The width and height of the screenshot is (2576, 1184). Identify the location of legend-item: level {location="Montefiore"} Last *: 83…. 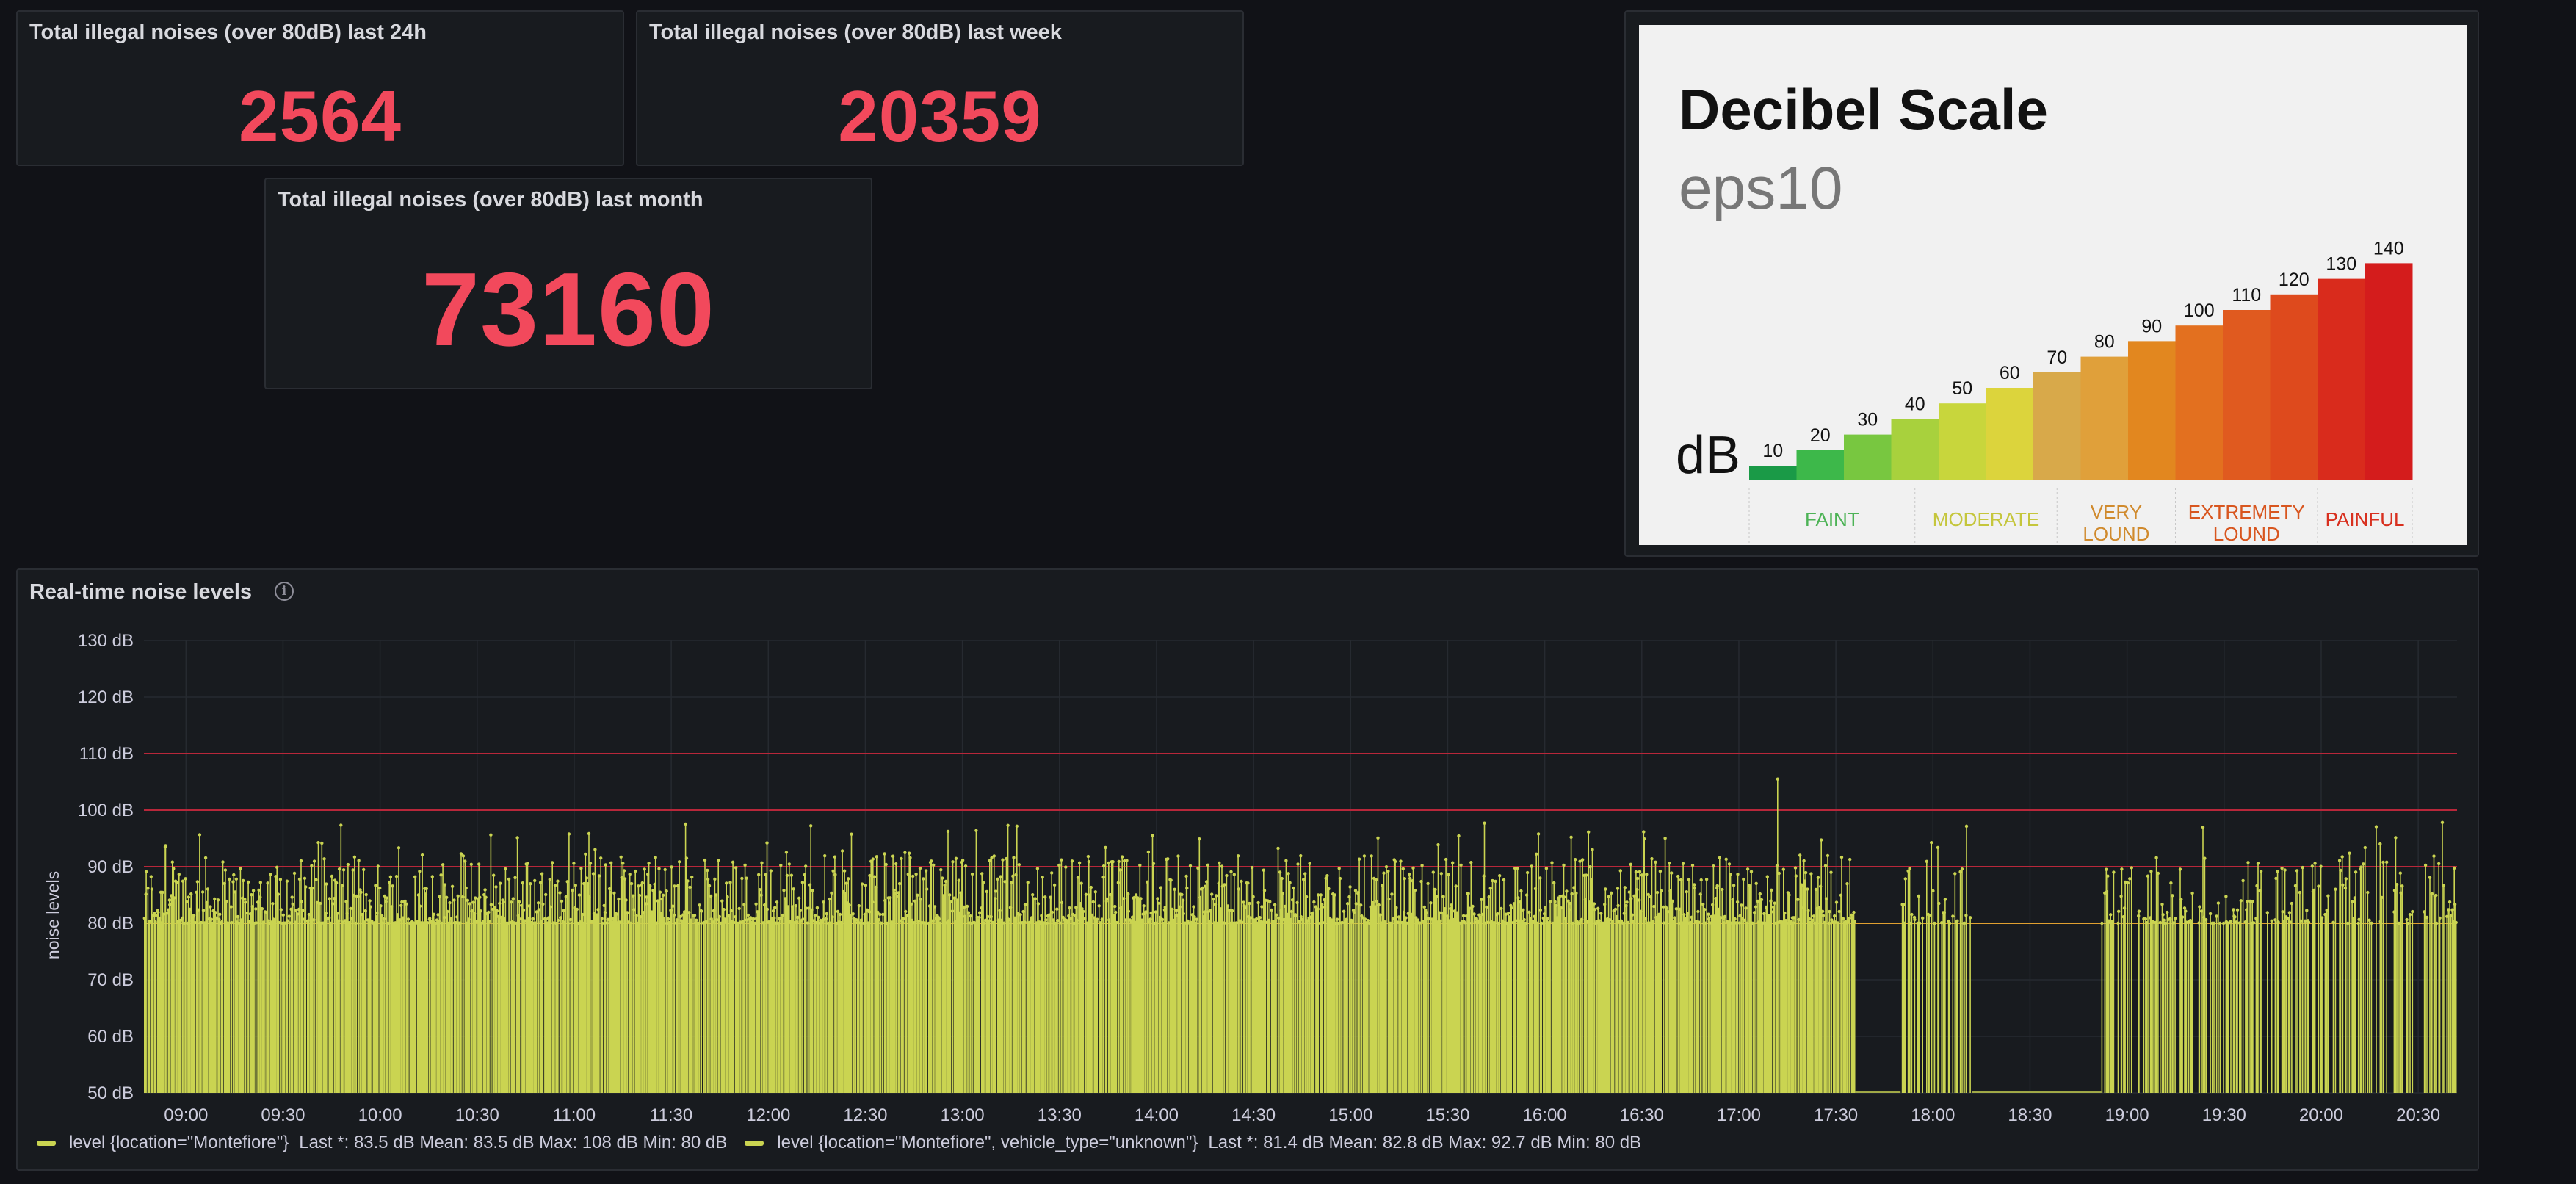
(382, 1143).